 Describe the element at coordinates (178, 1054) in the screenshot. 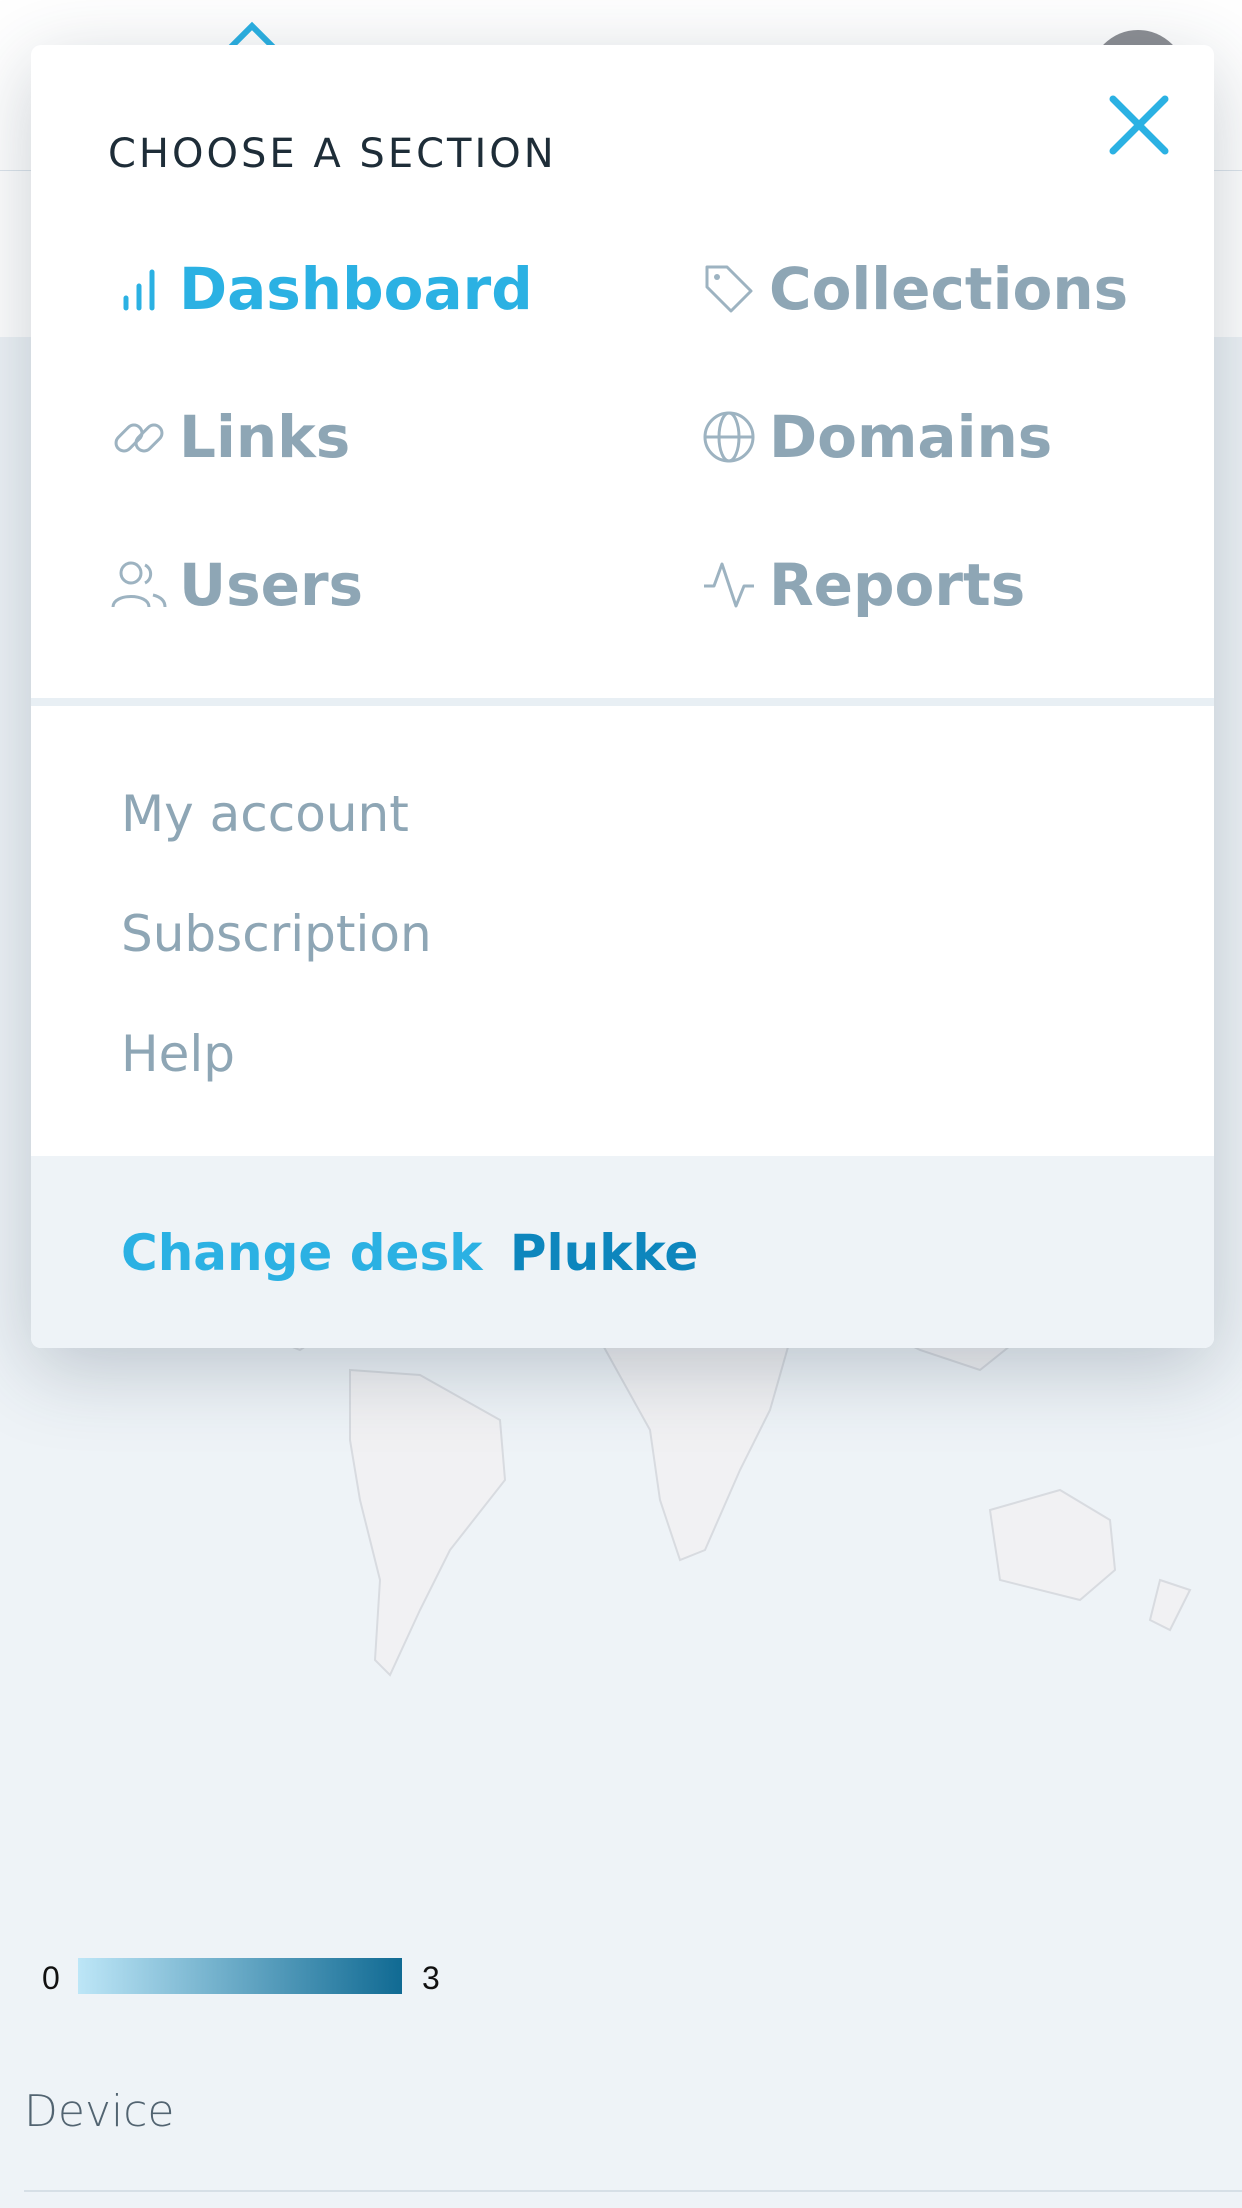

I see `help-link: Help` at that location.